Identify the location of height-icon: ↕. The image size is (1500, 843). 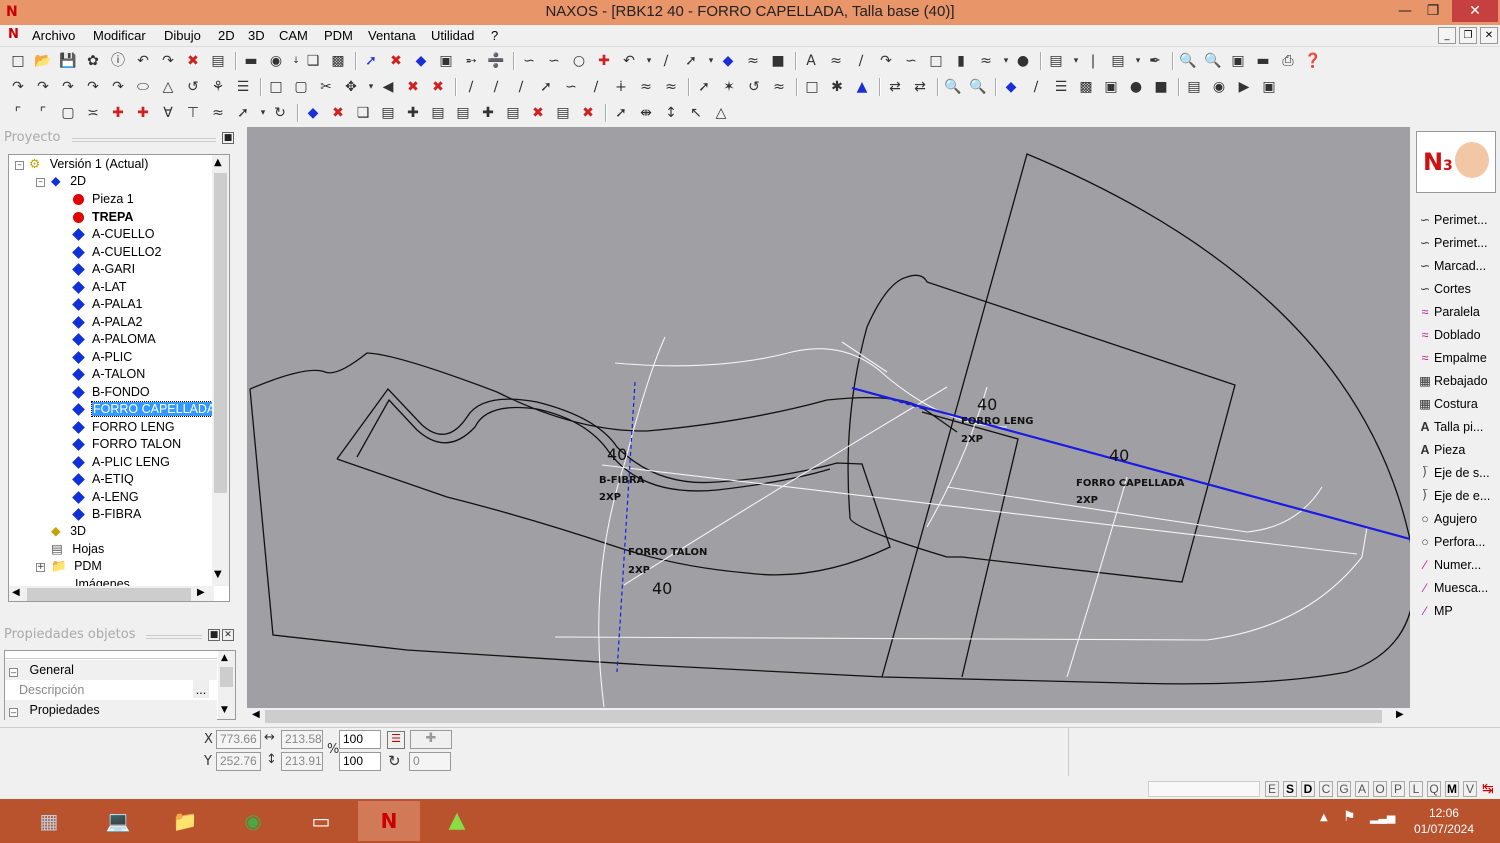
(671, 113).